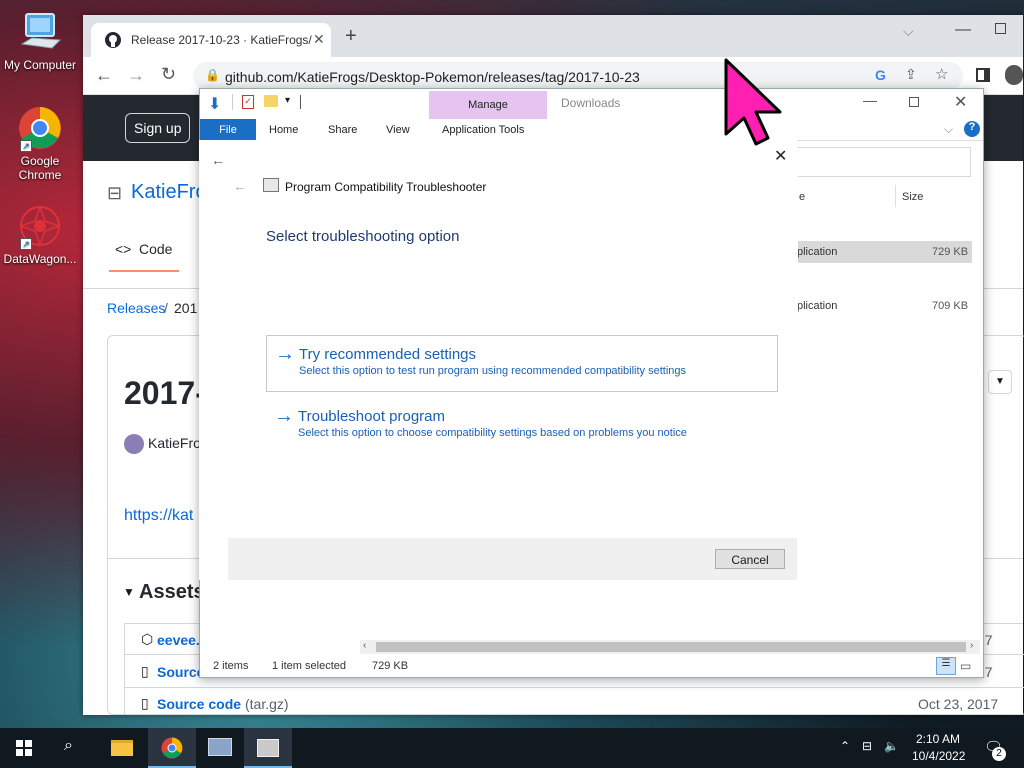 This screenshot has width=1024, height=768. Describe the element at coordinates (214, 104) in the screenshot. I see `download-arrow-icon: ⬇` at that location.